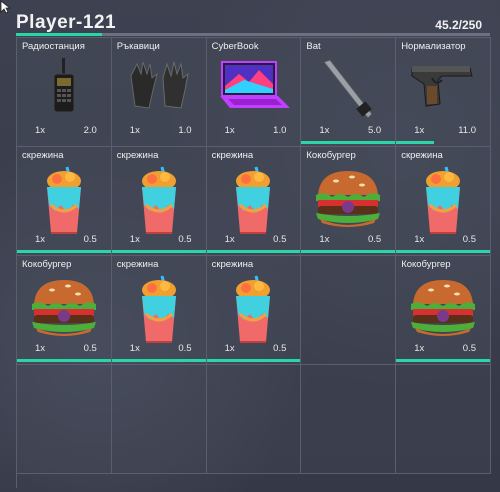 The width and height of the screenshot is (500, 492). What do you see at coordinates (159, 87) in the screenshot?
I see `gloves-icon` at bounding box center [159, 87].